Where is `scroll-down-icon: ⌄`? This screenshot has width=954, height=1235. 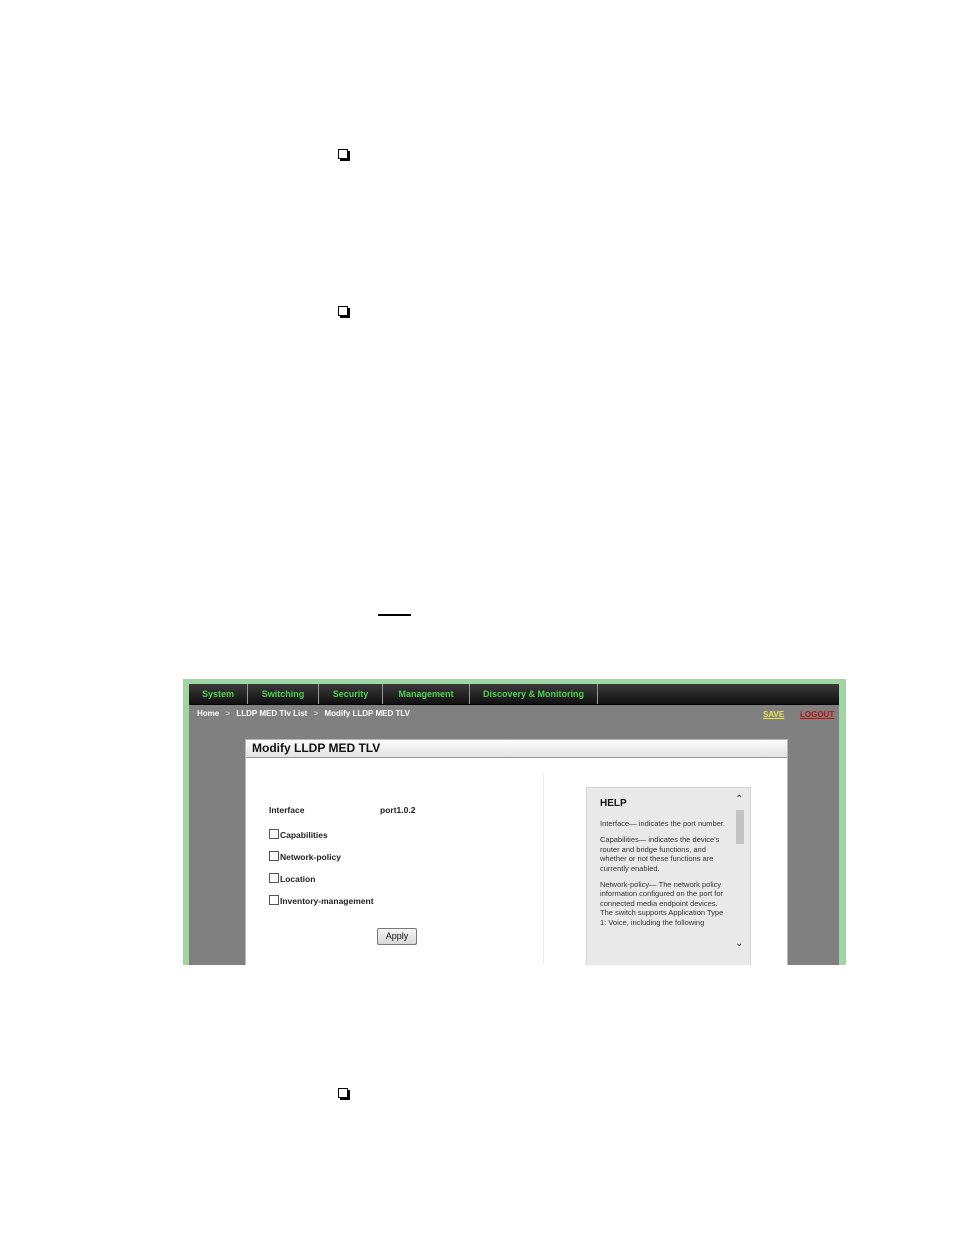
scroll-down-icon: ⌄ is located at coordinates (739, 943).